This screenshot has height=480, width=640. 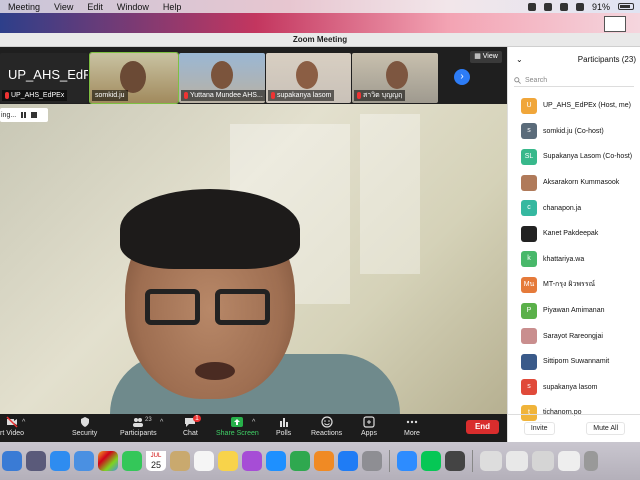 What do you see at coordinates (320, 6) in the screenshot?
I see `macos-menu-bar: Meeting View Edit Window Help 91%` at bounding box center [320, 6].